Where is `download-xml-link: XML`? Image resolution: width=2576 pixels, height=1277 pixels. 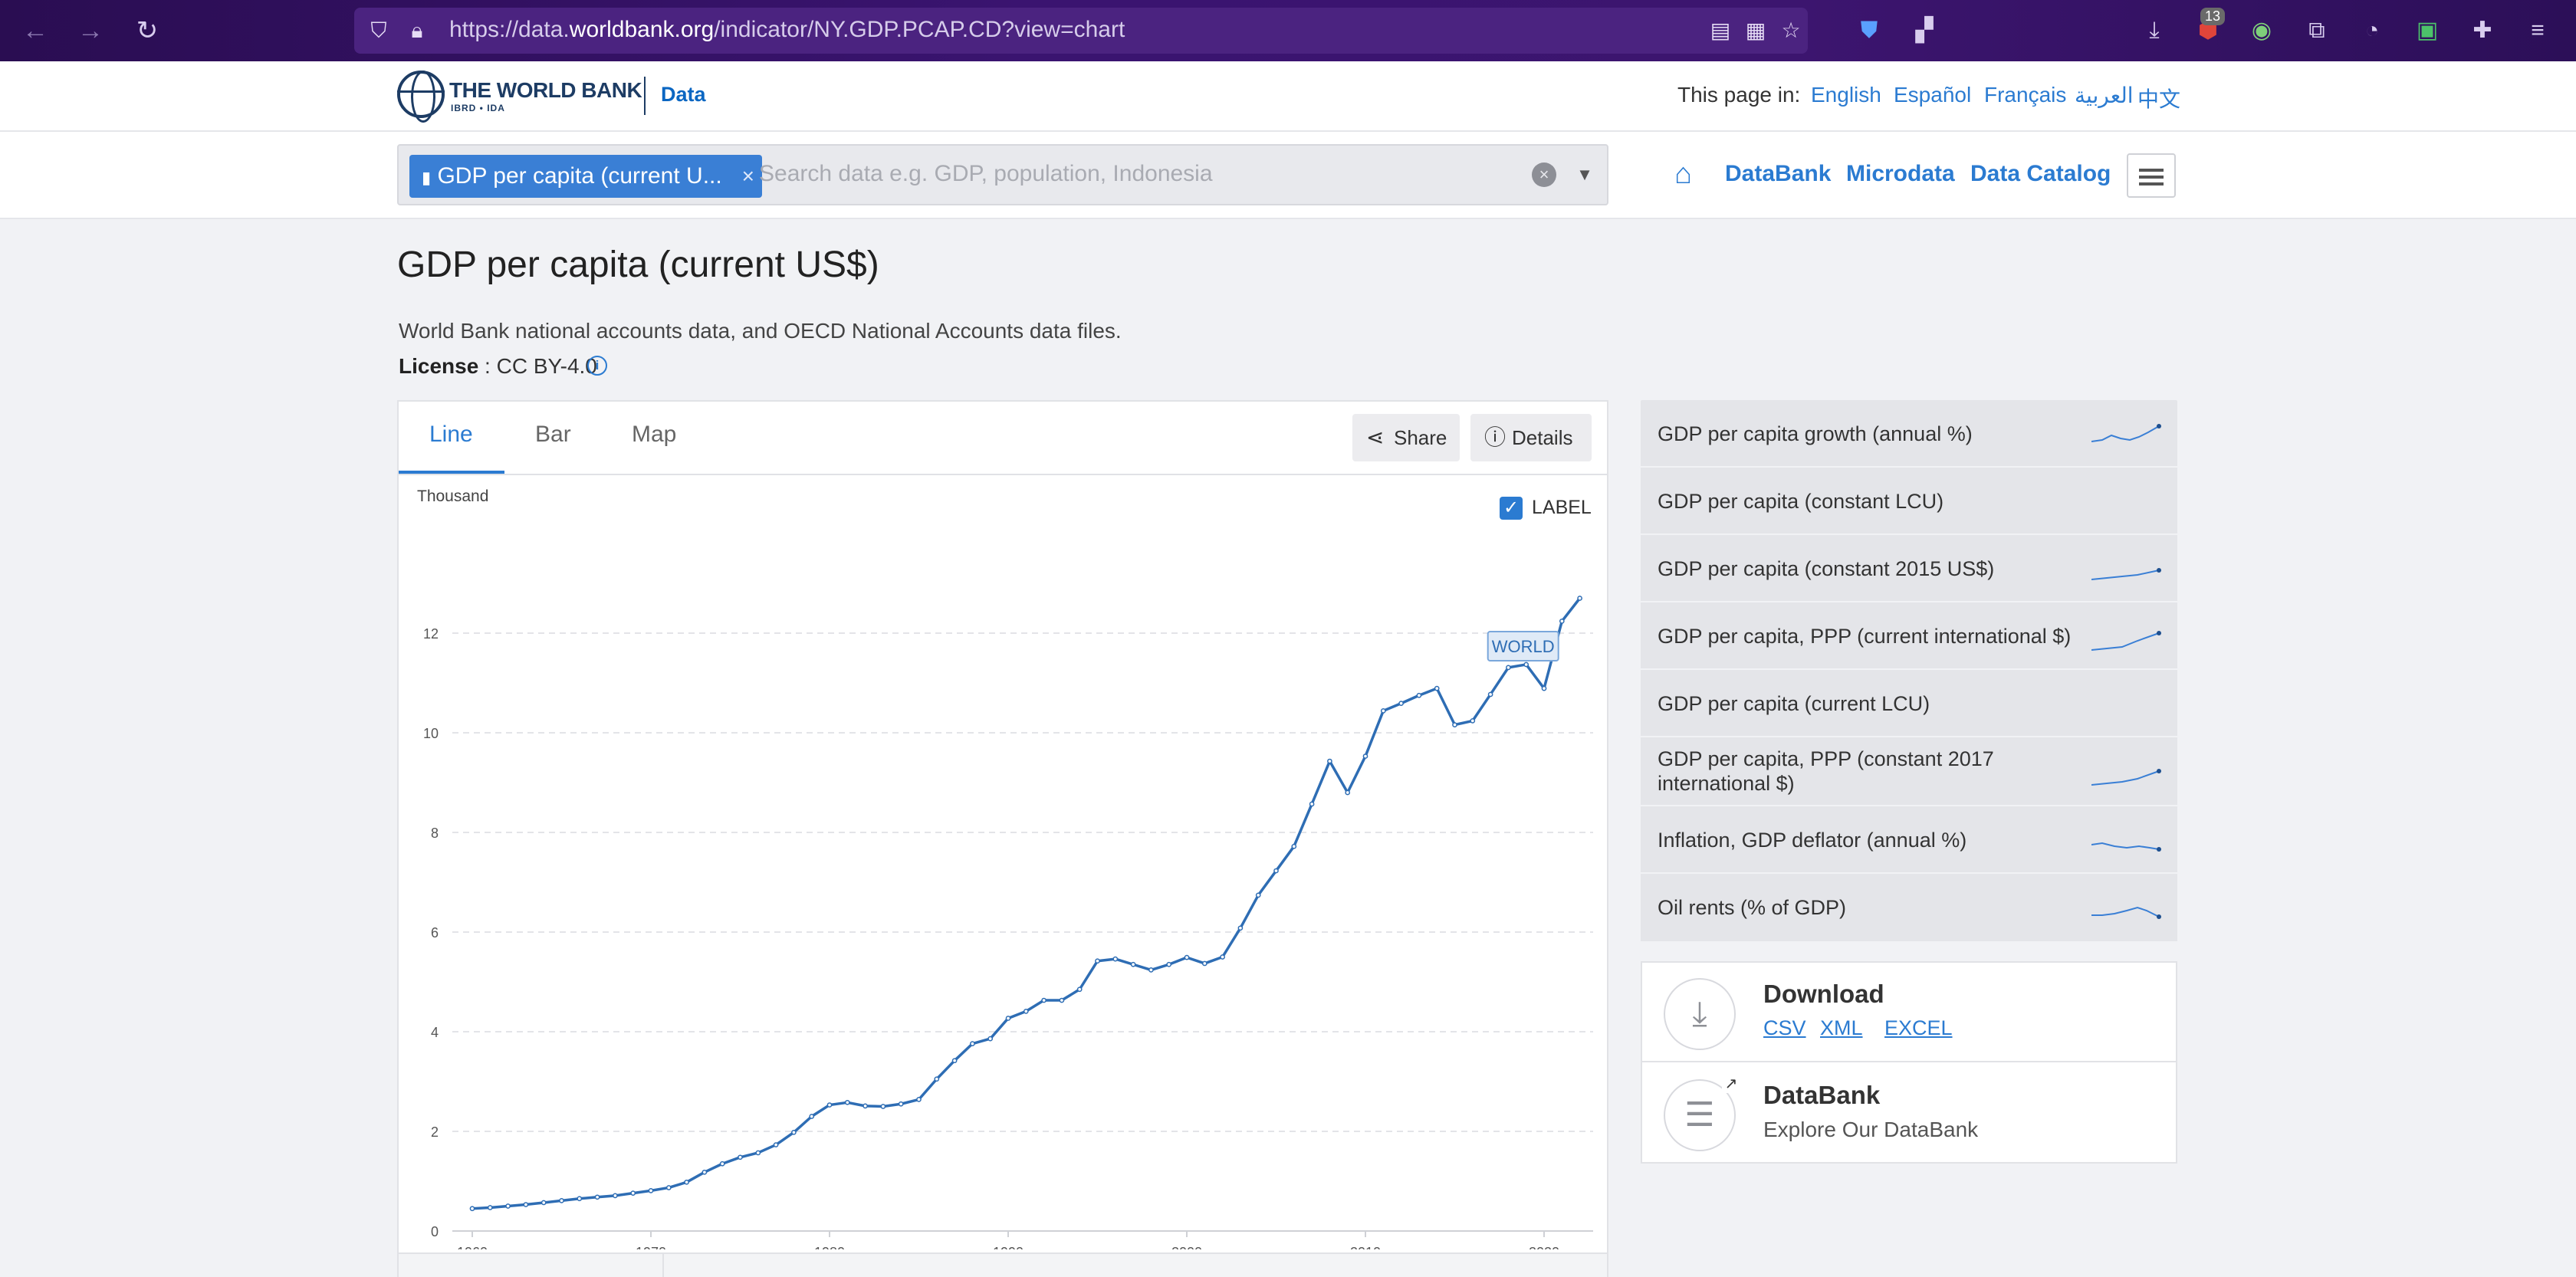
download-xml-link: XML is located at coordinates (1842, 1028).